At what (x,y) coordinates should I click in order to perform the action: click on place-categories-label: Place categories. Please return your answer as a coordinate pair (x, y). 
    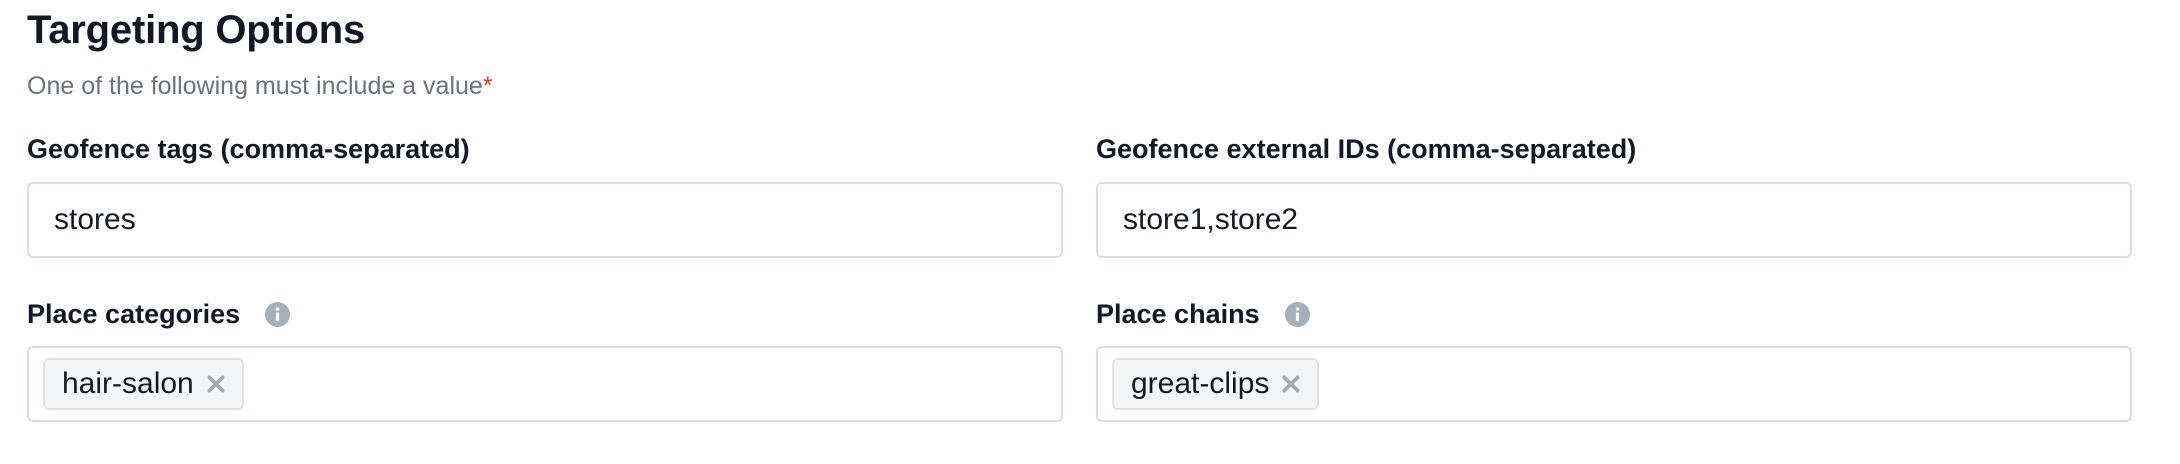
    Looking at the image, I should click on (159, 314).